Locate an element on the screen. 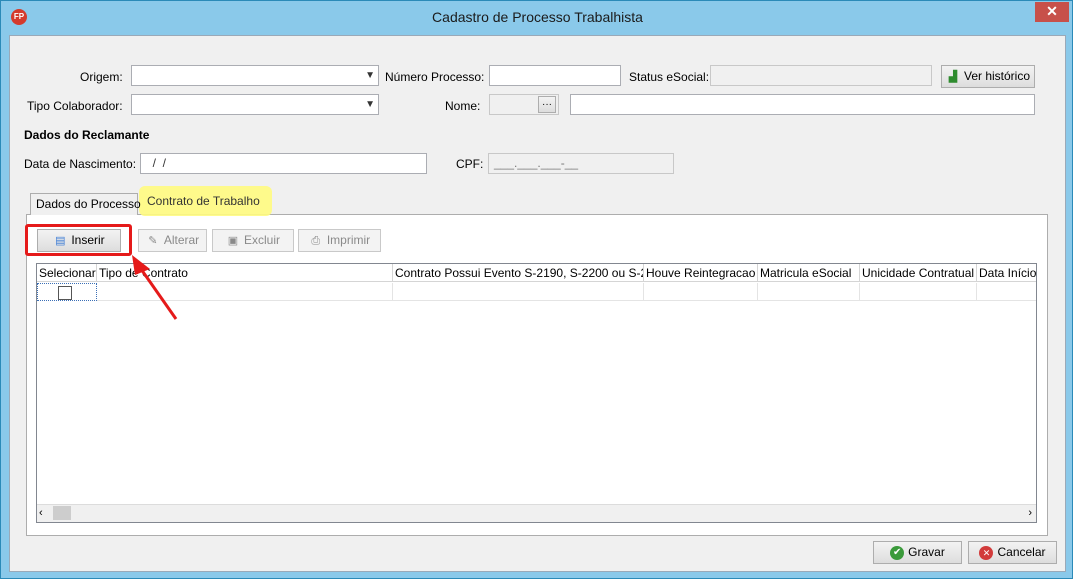 The height and width of the screenshot is (579, 1073). nome-label: Nome: is located at coordinates (463, 106).